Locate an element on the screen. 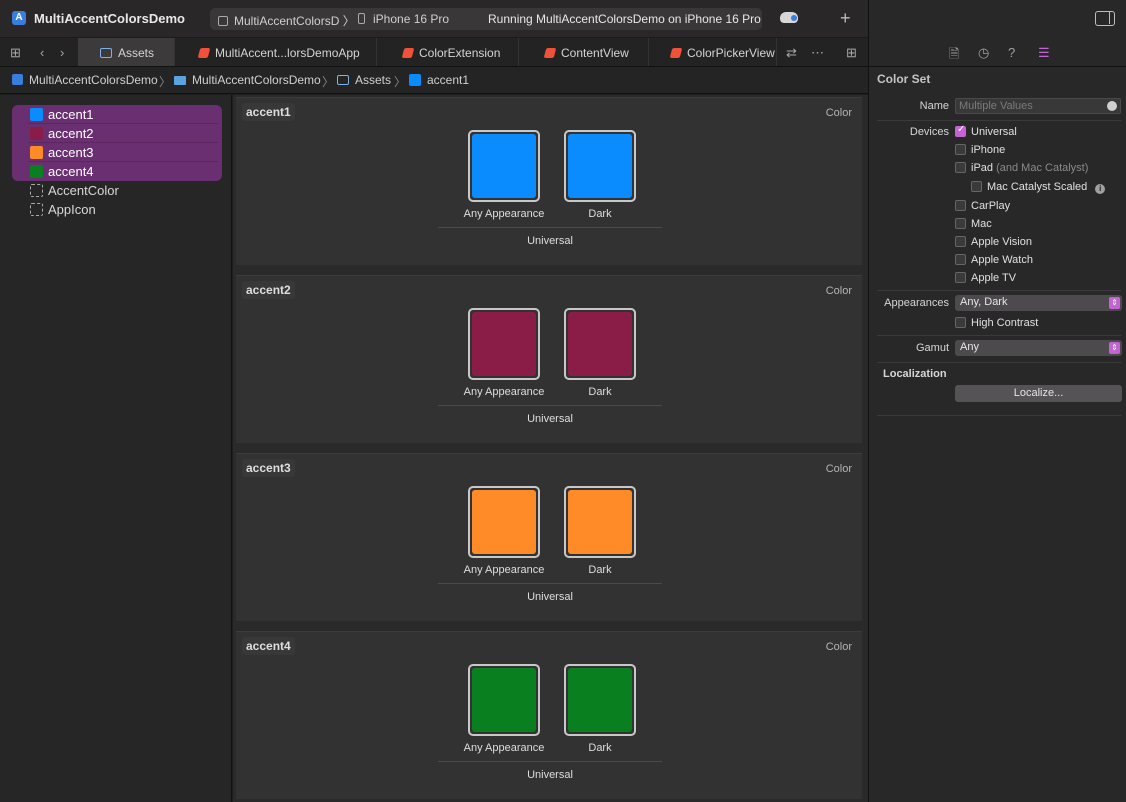 The width and height of the screenshot is (1126, 802). device-apple-watch-checkbox: Apple Watch is located at coordinates (994, 260).